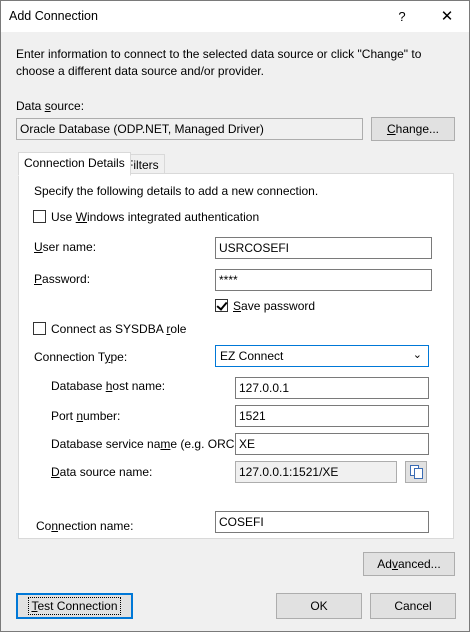 This screenshot has width=470, height=632. Describe the element at coordinates (77, 606) in the screenshot. I see `test-connection-label: est Connection` at that location.